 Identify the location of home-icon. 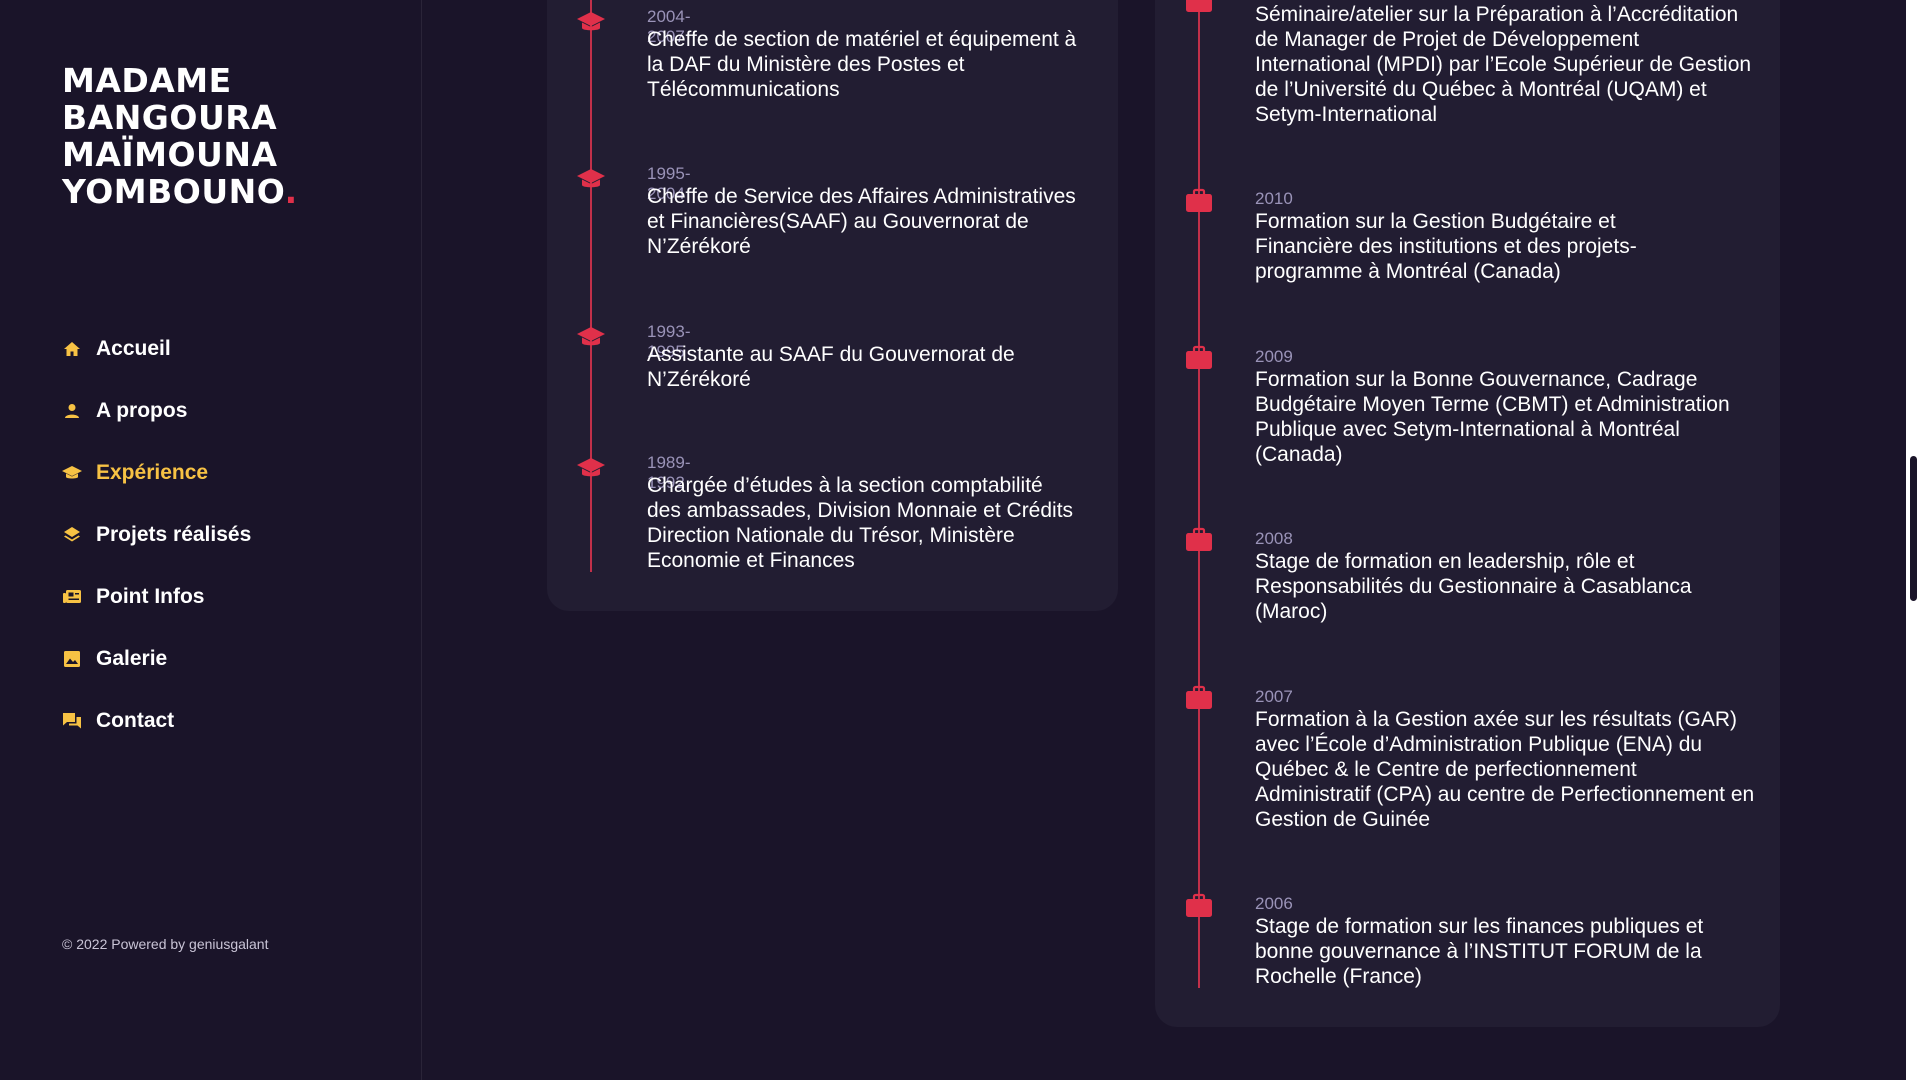
(72, 349).